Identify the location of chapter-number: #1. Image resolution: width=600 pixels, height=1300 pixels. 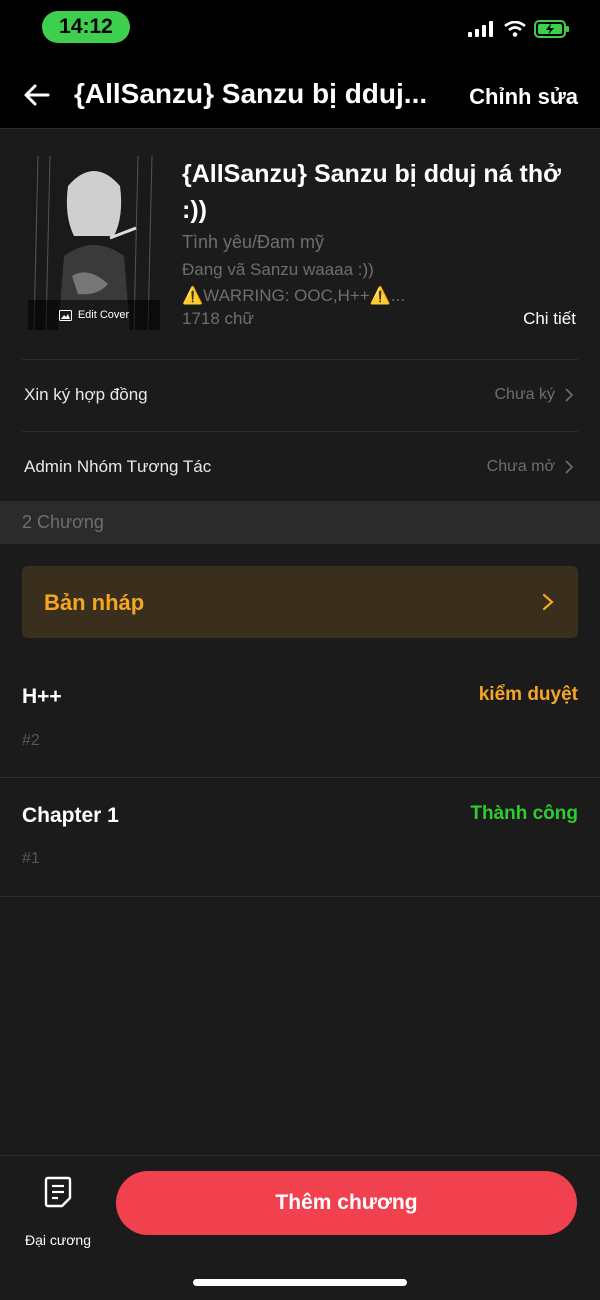
(31, 858).